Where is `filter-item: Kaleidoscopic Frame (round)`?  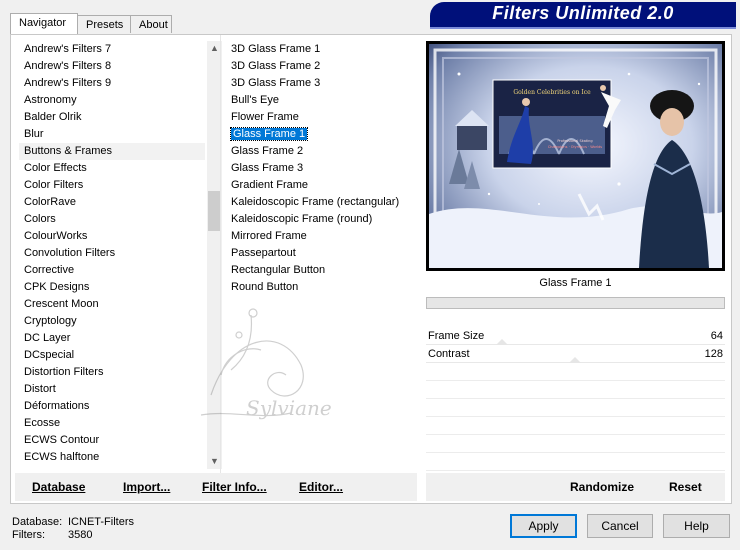 filter-item: Kaleidoscopic Frame (round) is located at coordinates (325, 219).